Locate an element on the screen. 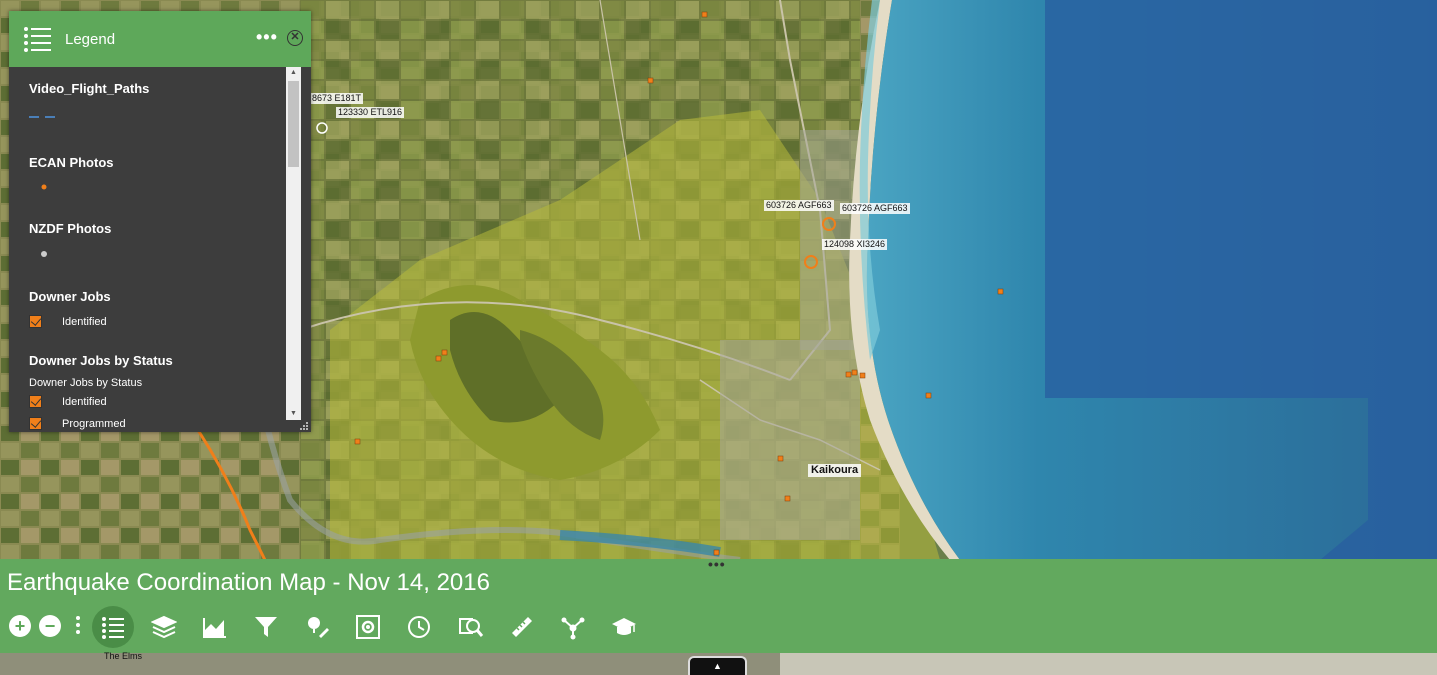 The width and height of the screenshot is (1437, 675). layers-tool-button is located at coordinates (164, 627).